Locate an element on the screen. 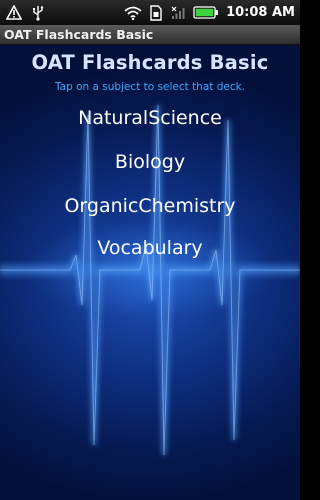 The image size is (320, 500). status-left-group is located at coordinates (23, 13).